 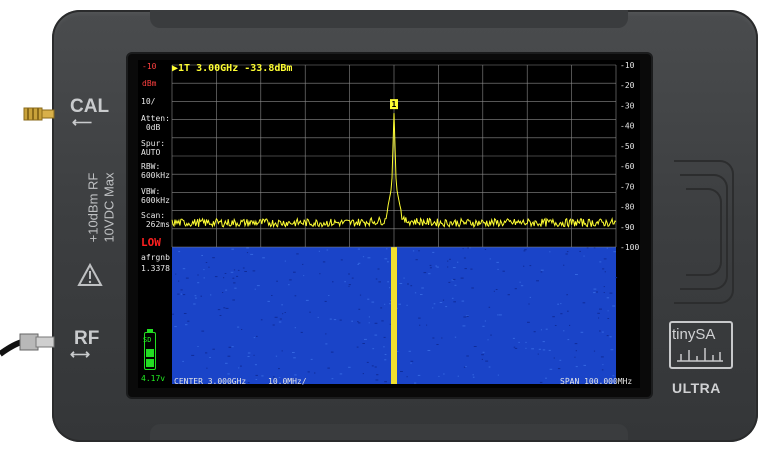 What do you see at coordinates (153, 378) in the screenshot?
I see `battery-voltage: 4.17v` at bounding box center [153, 378].